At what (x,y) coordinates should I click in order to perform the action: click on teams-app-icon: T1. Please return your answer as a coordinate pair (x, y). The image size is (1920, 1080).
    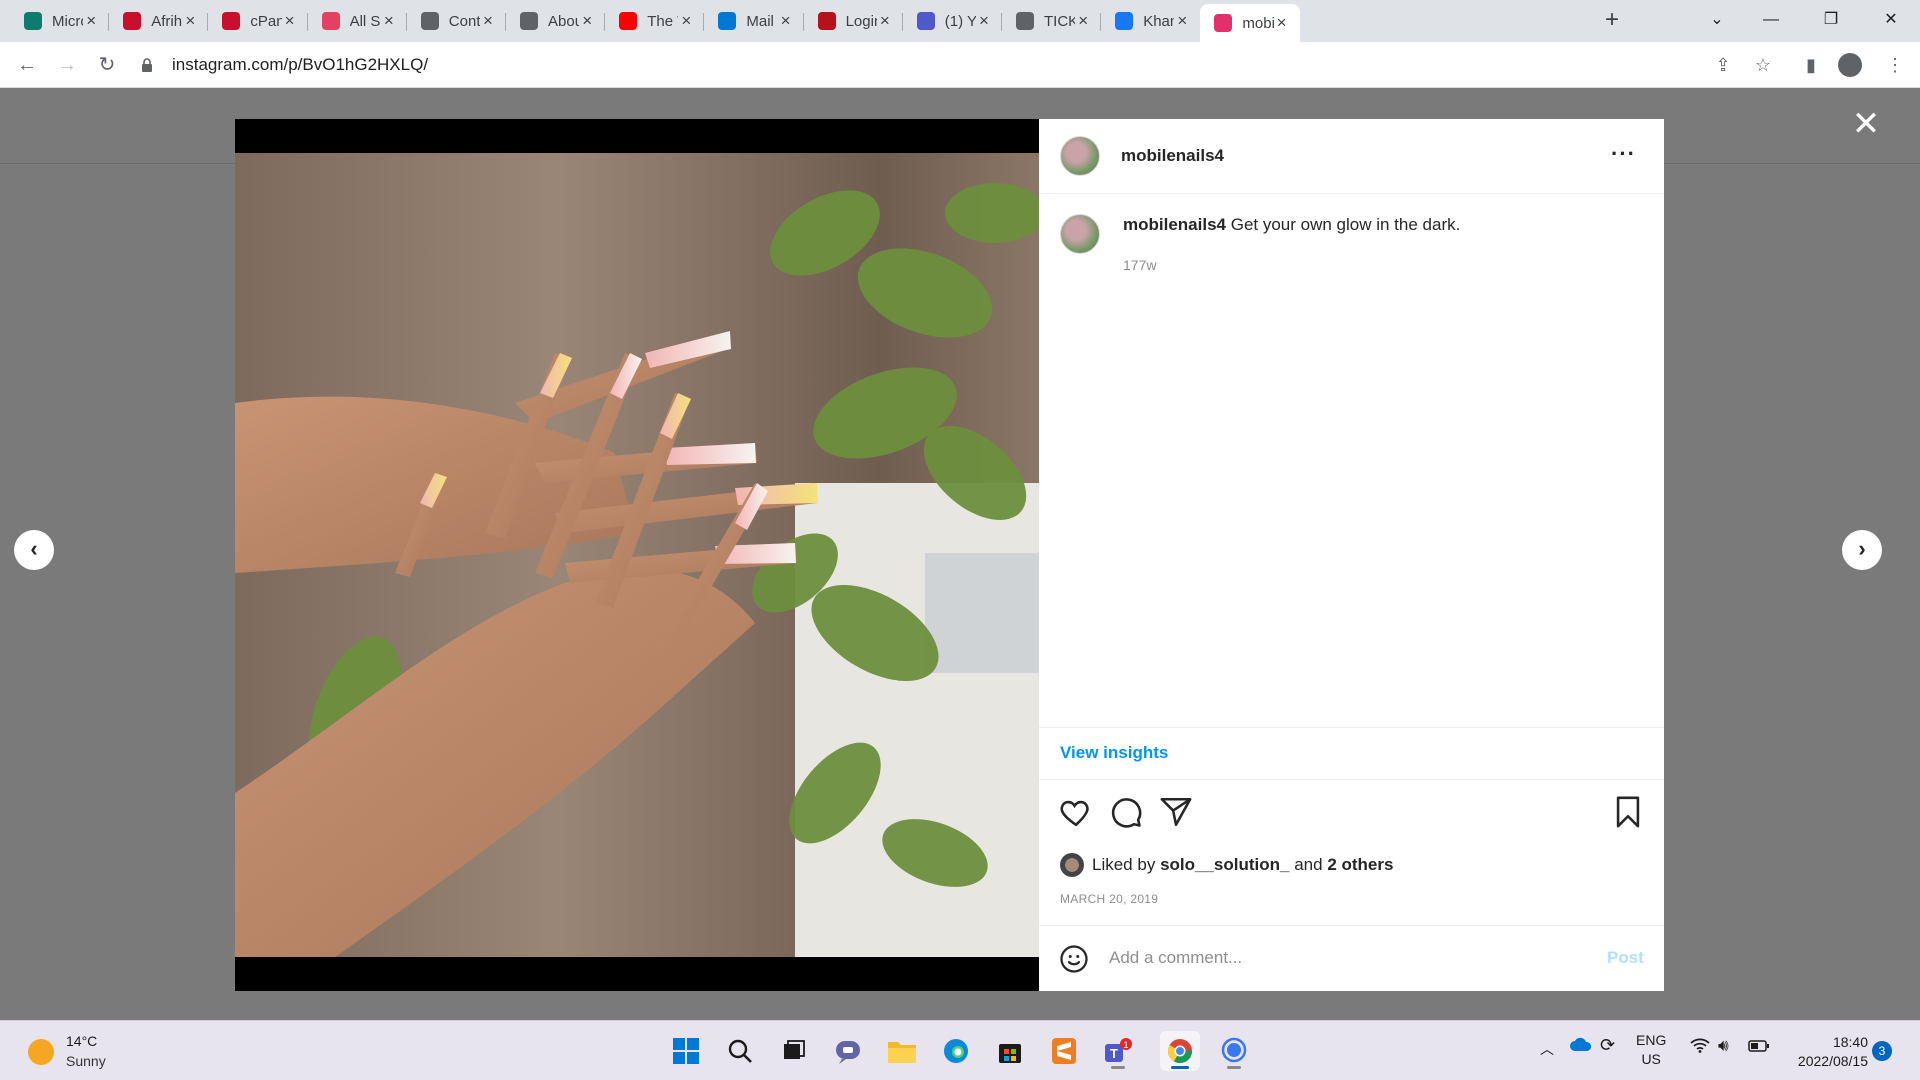
    Looking at the image, I should click on (1118, 1051).